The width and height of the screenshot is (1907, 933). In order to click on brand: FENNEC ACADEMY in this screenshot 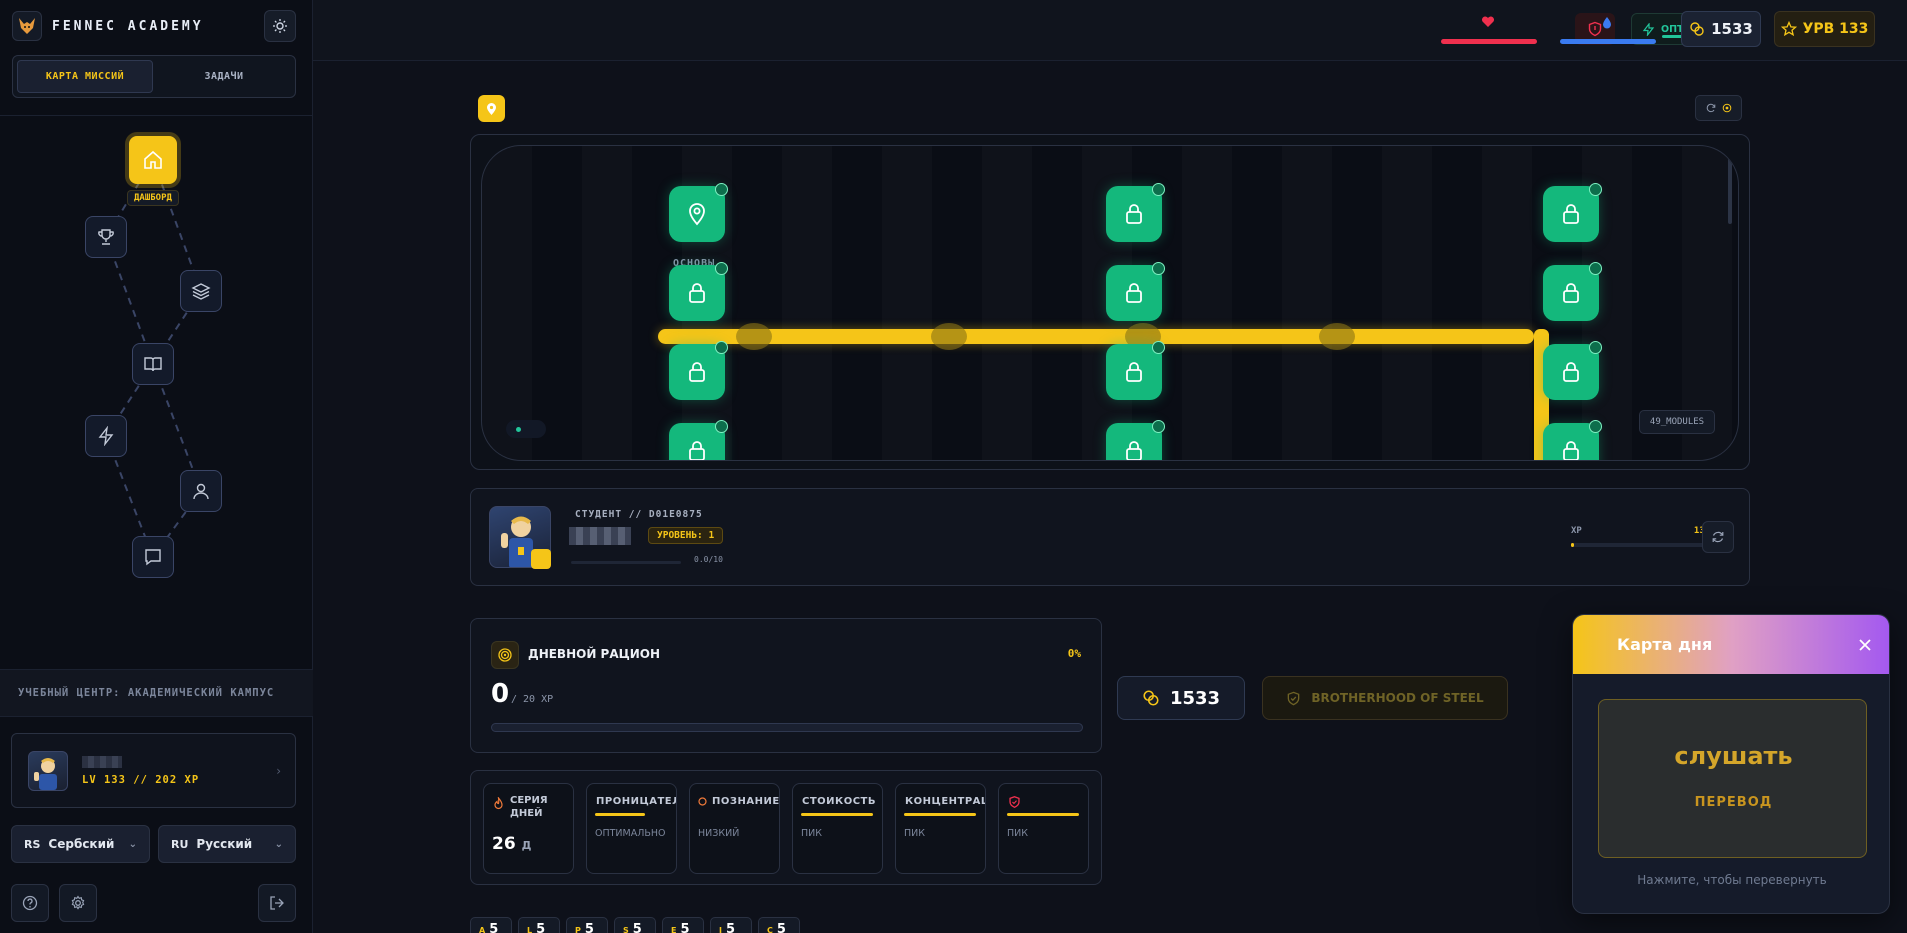, I will do `click(108, 26)`.